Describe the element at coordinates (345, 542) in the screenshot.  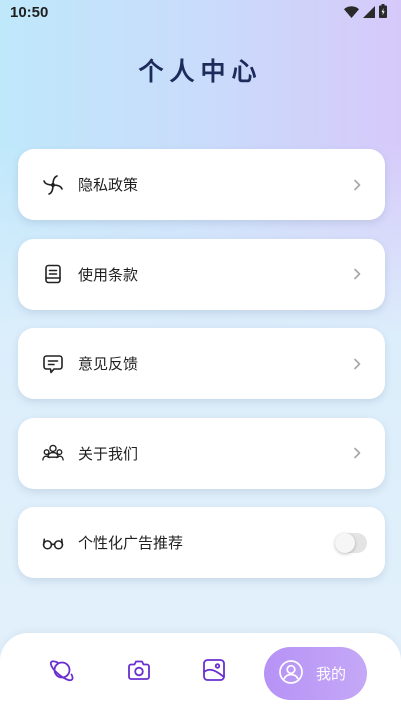
I see `toggle-knob` at that location.